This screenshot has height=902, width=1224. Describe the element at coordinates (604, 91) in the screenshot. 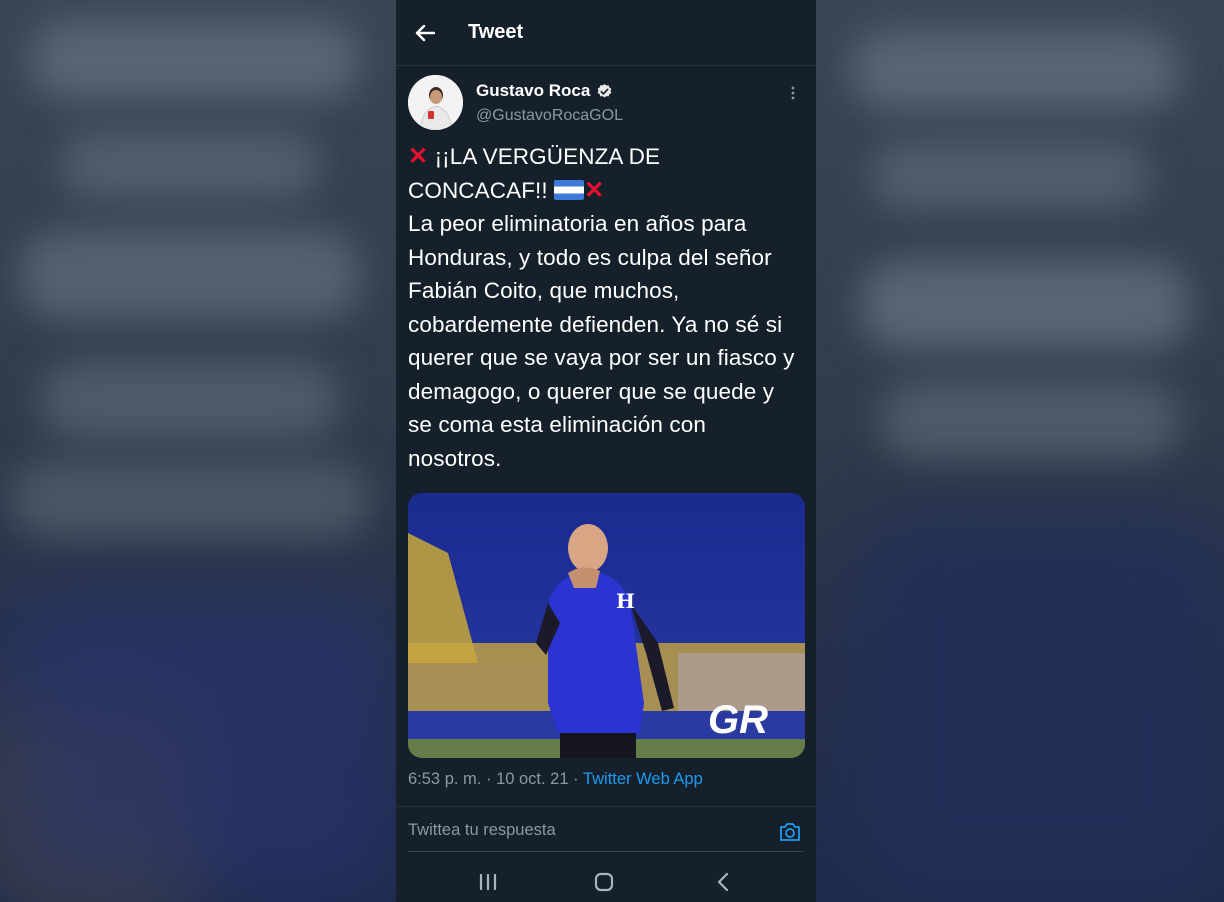

I see `verified-badge-icon` at that location.